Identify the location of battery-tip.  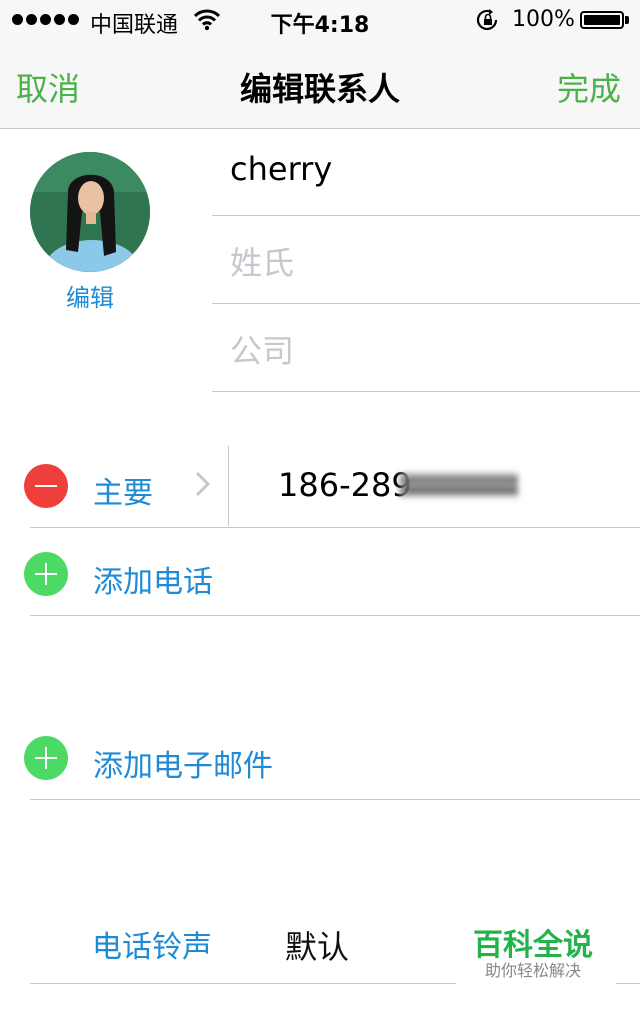
(627, 20).